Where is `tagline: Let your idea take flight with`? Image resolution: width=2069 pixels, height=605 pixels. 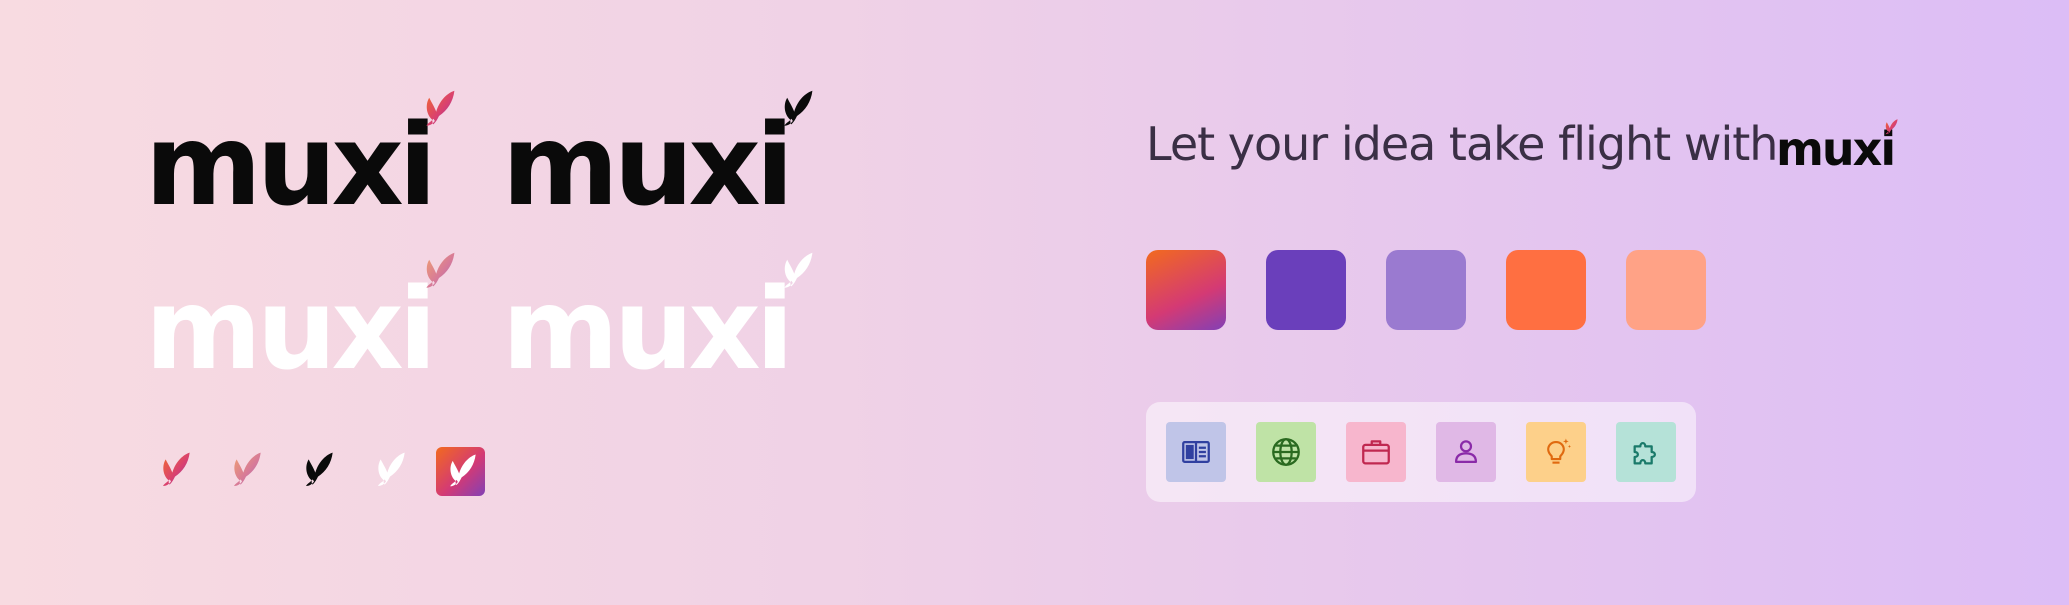 tagline: Let your idea take flight with is located at coordinates (1462, 144).